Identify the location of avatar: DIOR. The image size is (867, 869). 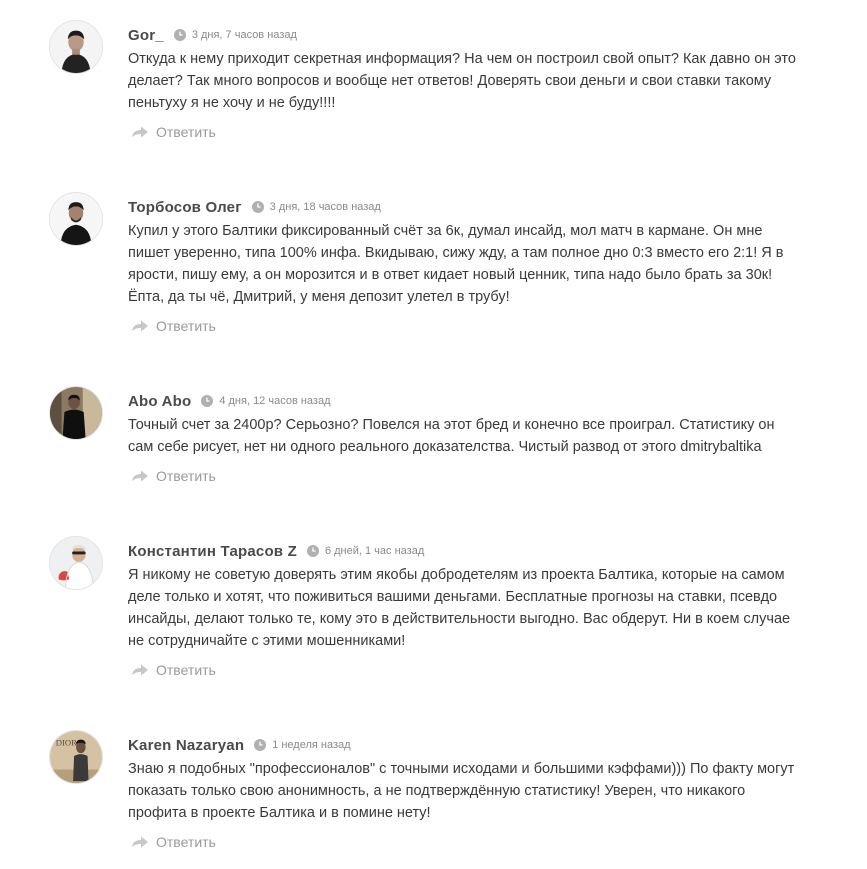
(76, 757).